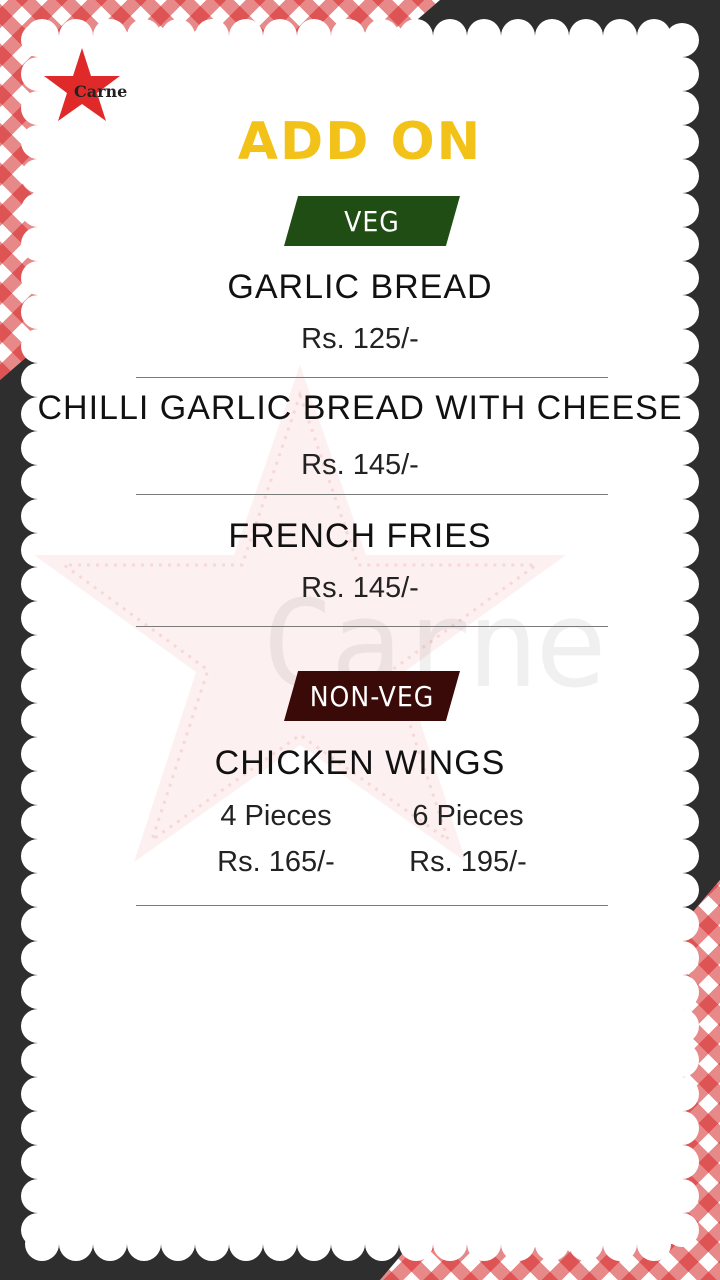 The height and width of the screenshot is (1280, 720). Describe the element at coordinates (360, 287) in the screenshot. I see `menu-item-name: GARLIC BREAD` at that location.